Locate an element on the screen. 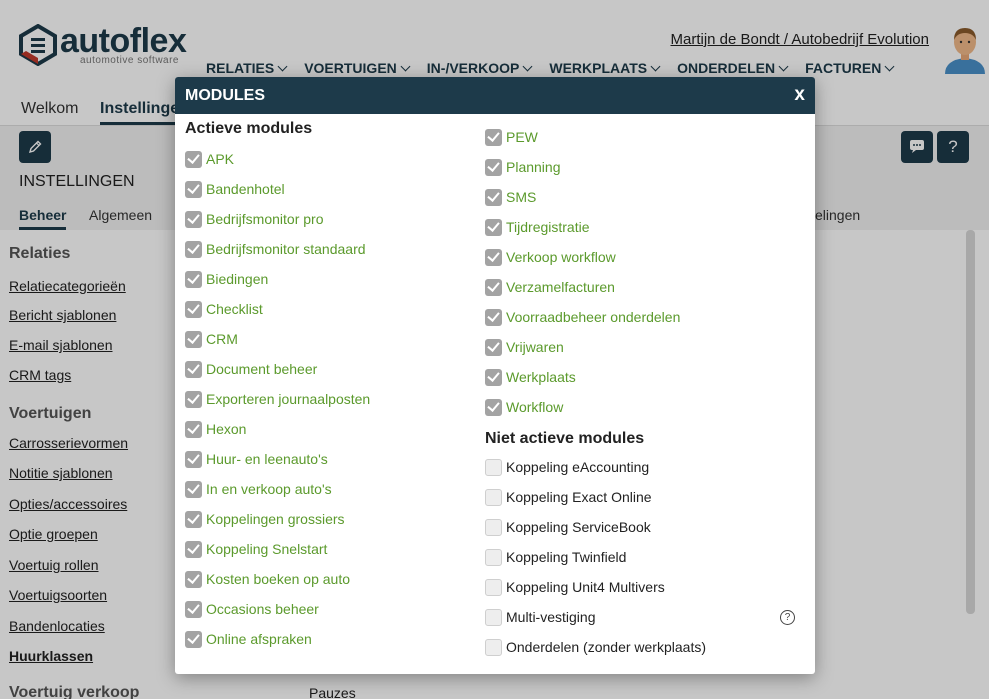 The height and width of the screenshot is (699, 989). module-label: Online afspraken is located at coordinates (259, 639).